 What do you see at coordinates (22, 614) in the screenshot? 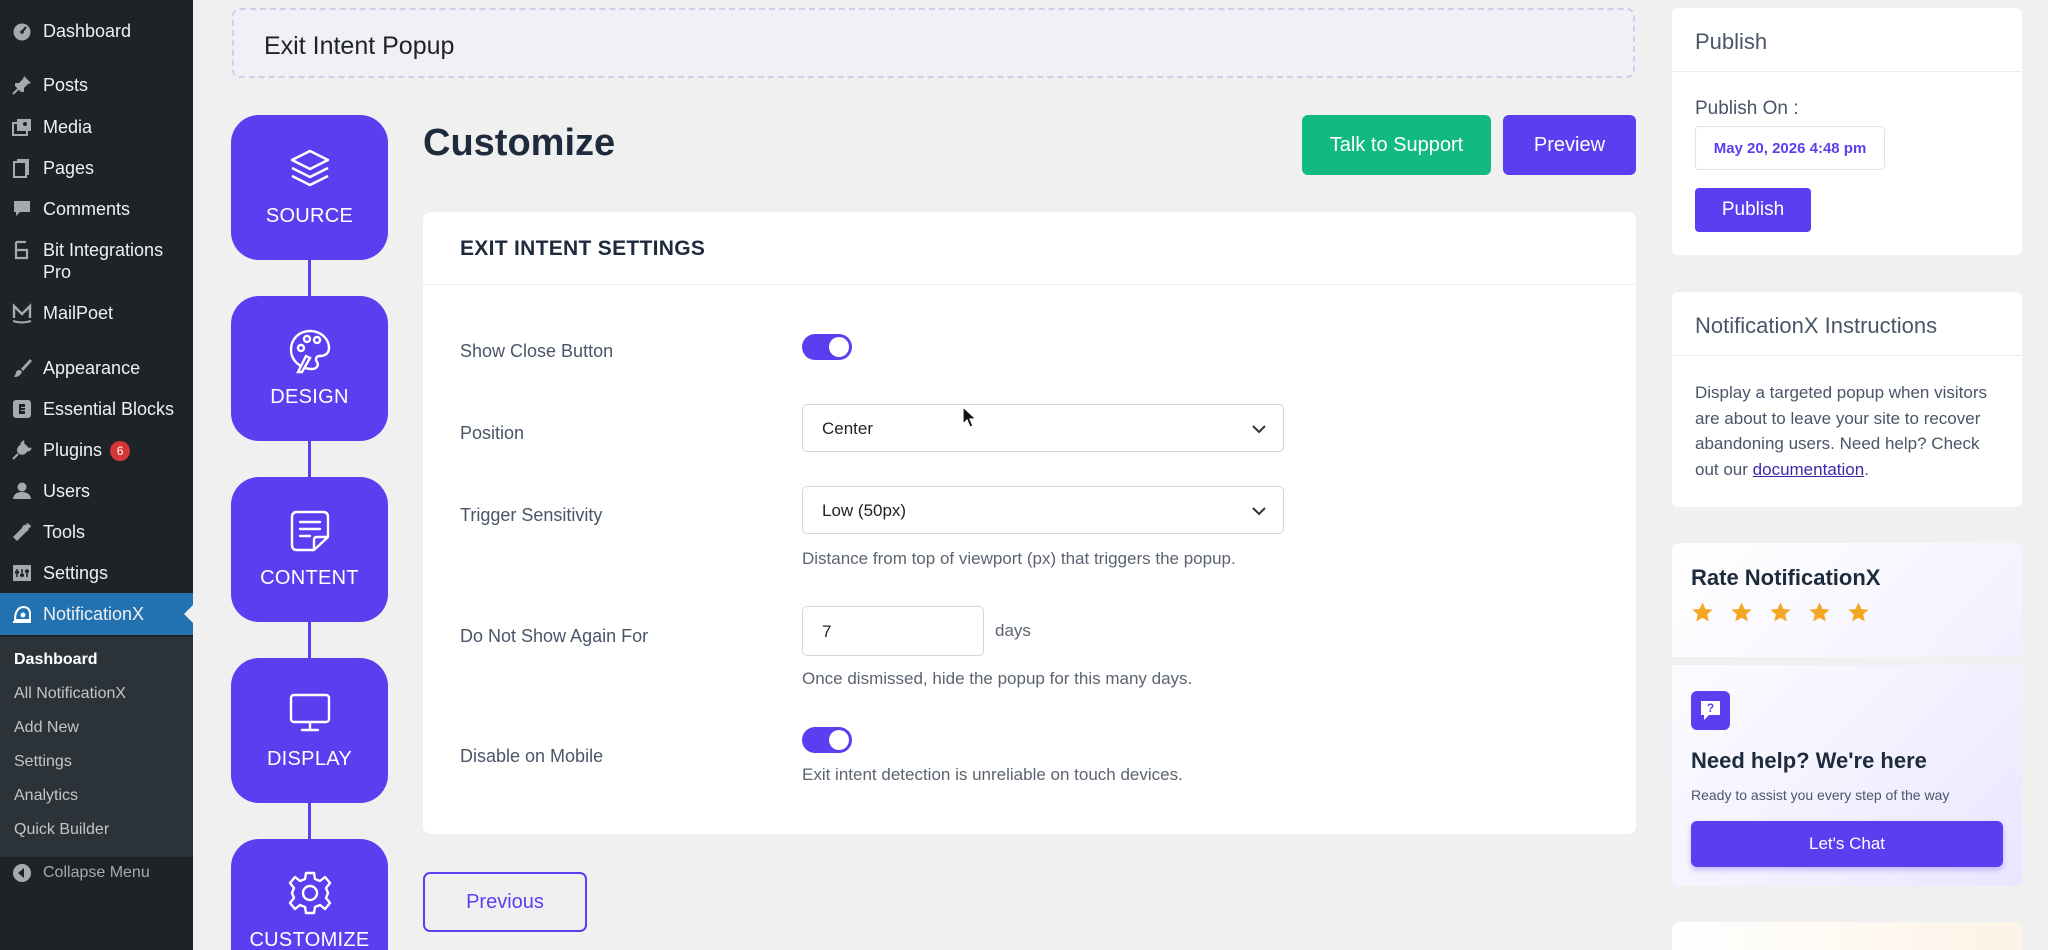
I see `notificationx-icon` at bounding box center [22, 614].